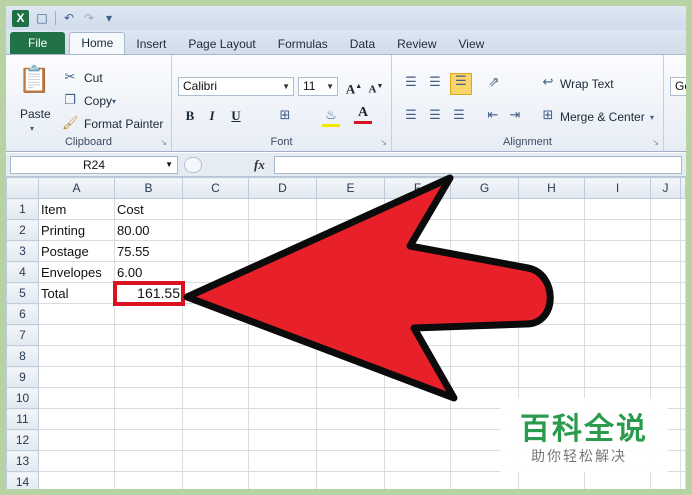  What do you see at coordinates (76, 209) in the screenshot?
I see `cell-a: Item` at bounding box center [76, 209].